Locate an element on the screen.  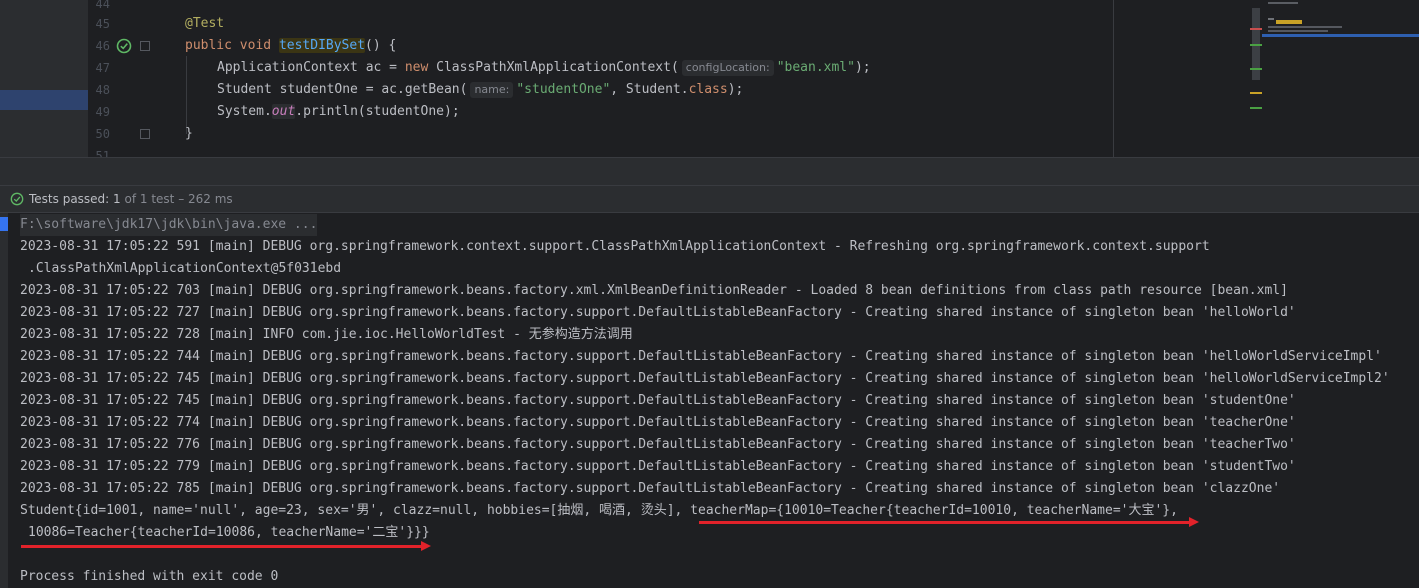
line-number: 46 is located at coordinates (102, 46).